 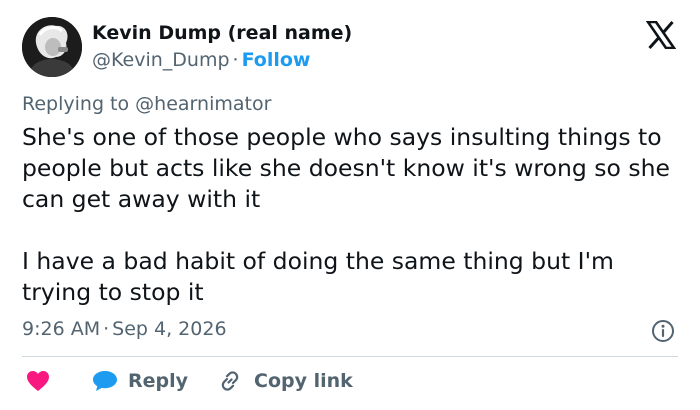 I want to click on tweet-date: Sep 4, 2026, so click(x=169, y=329).